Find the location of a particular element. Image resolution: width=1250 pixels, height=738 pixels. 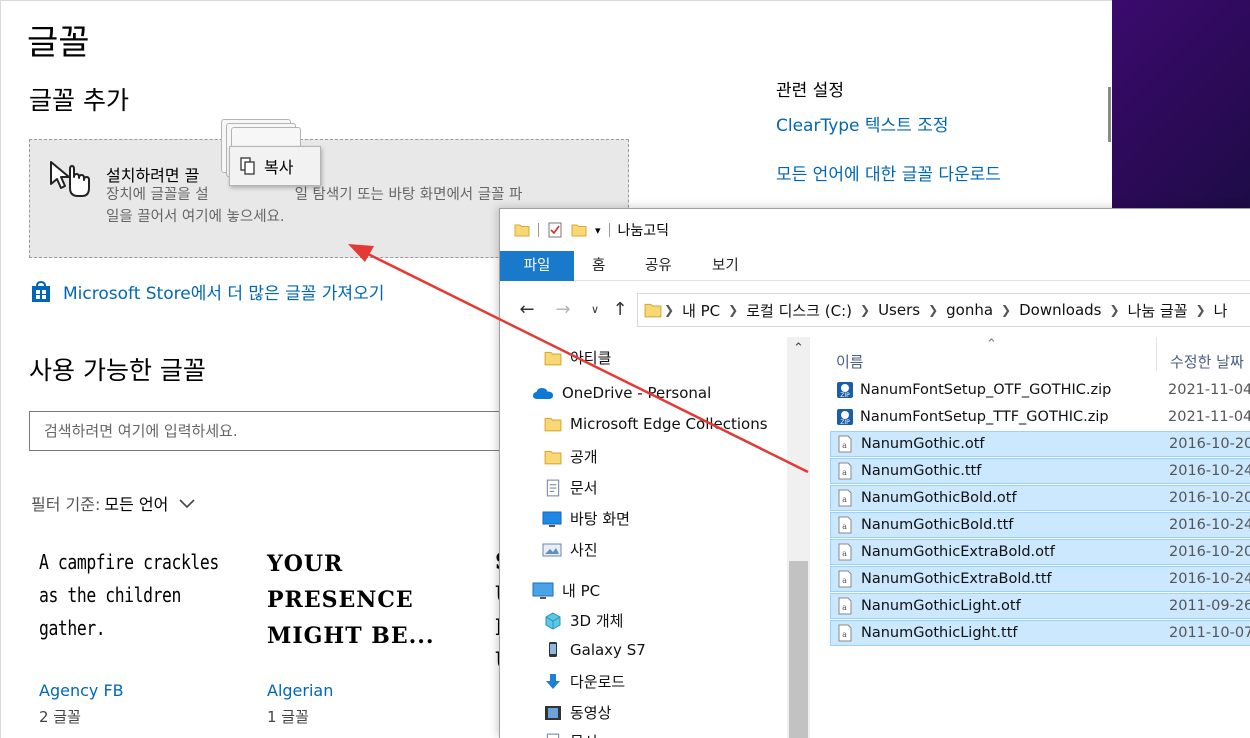

3d-objects-icon is located at coordinates (553, 620).